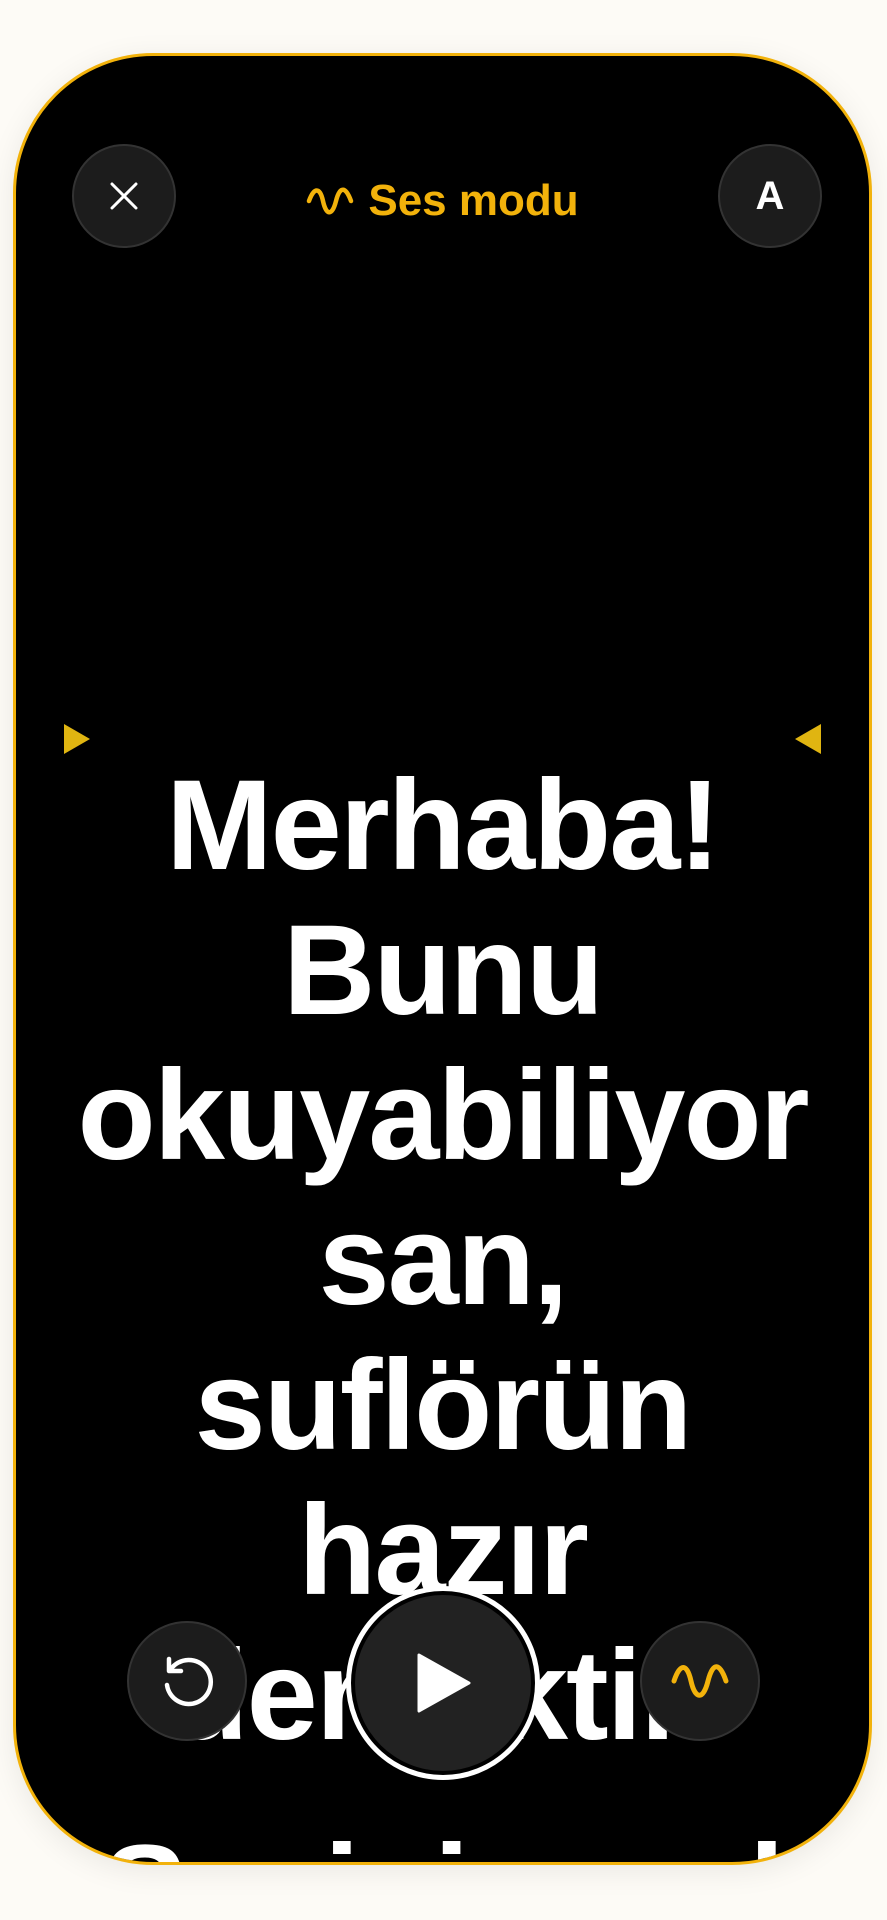 This screenshot has height=1920, width=887. I want to click on play-button-inner, so click(443, 1683).